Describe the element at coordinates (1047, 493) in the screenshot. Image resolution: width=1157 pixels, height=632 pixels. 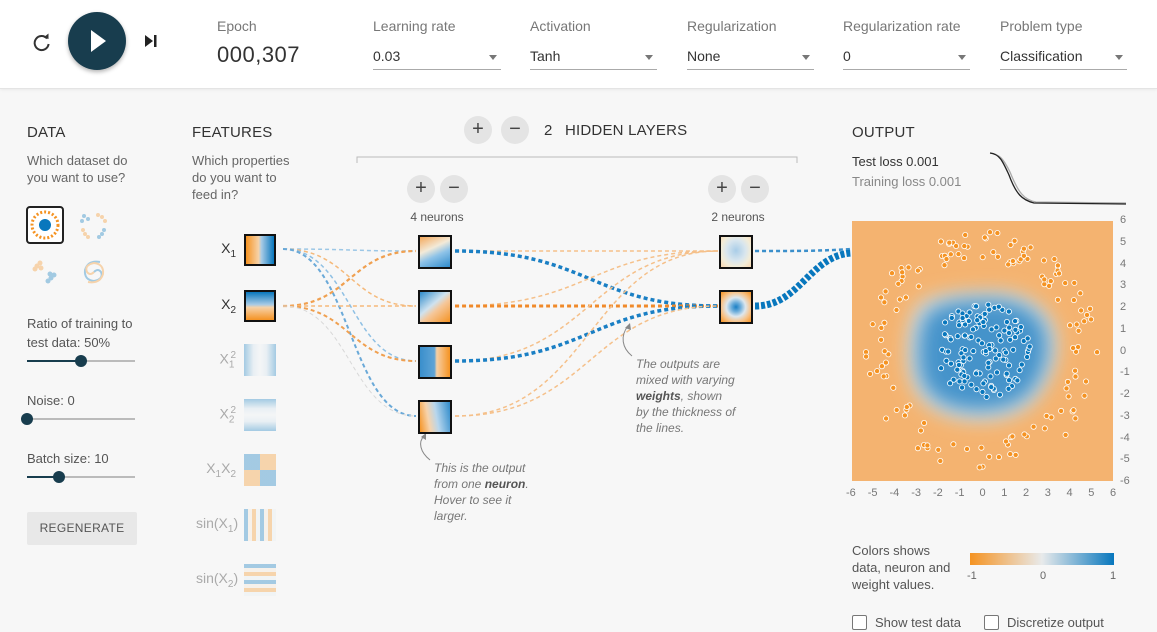
I see `x-tick-label: 3` at that location.